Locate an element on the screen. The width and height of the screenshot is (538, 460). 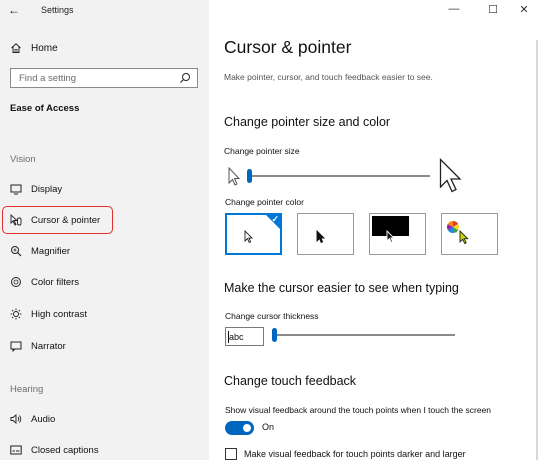
pointer-size-label: Change pointer size is located at coordinates (262, 151).